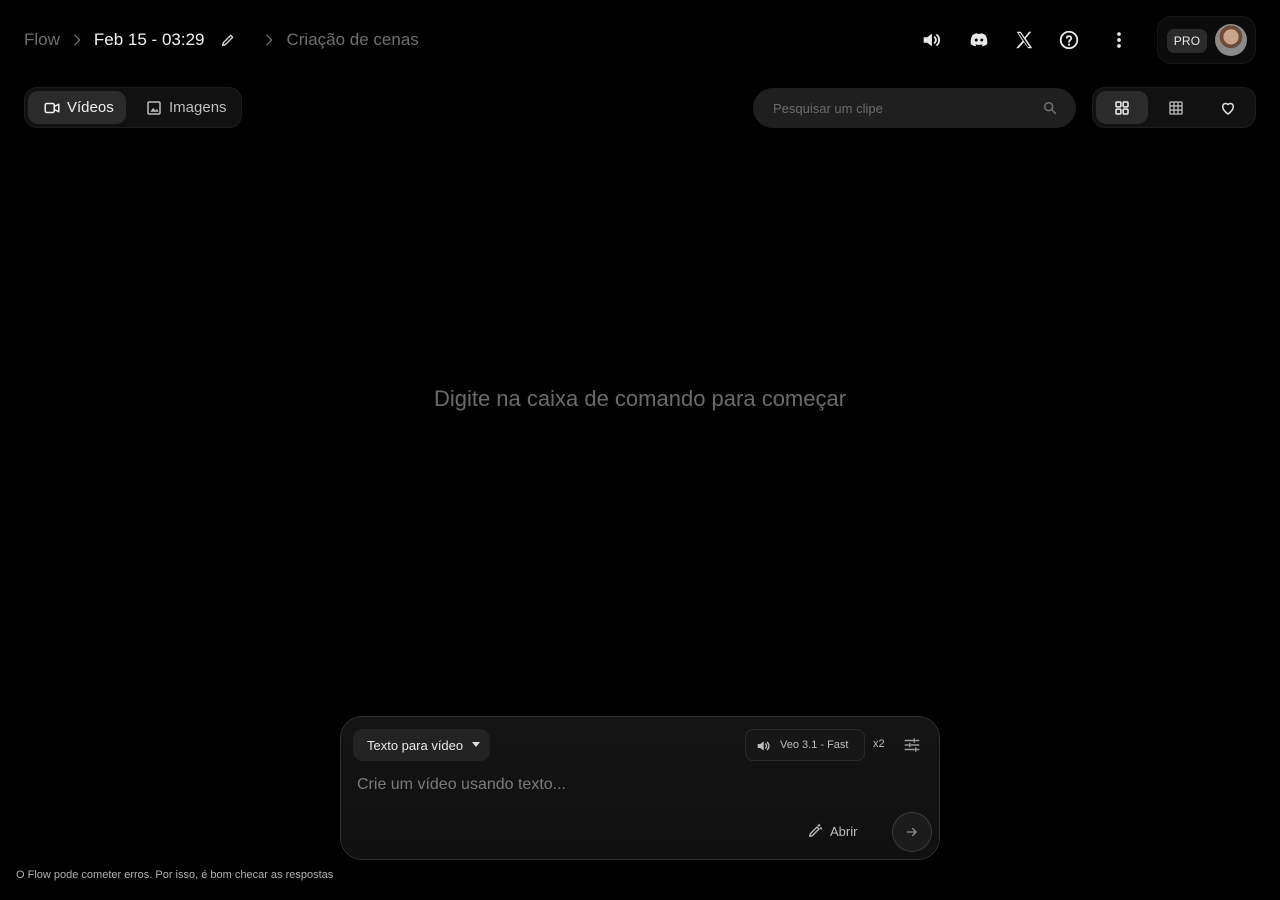  I want to click on x-icon, so click(1024, 40).